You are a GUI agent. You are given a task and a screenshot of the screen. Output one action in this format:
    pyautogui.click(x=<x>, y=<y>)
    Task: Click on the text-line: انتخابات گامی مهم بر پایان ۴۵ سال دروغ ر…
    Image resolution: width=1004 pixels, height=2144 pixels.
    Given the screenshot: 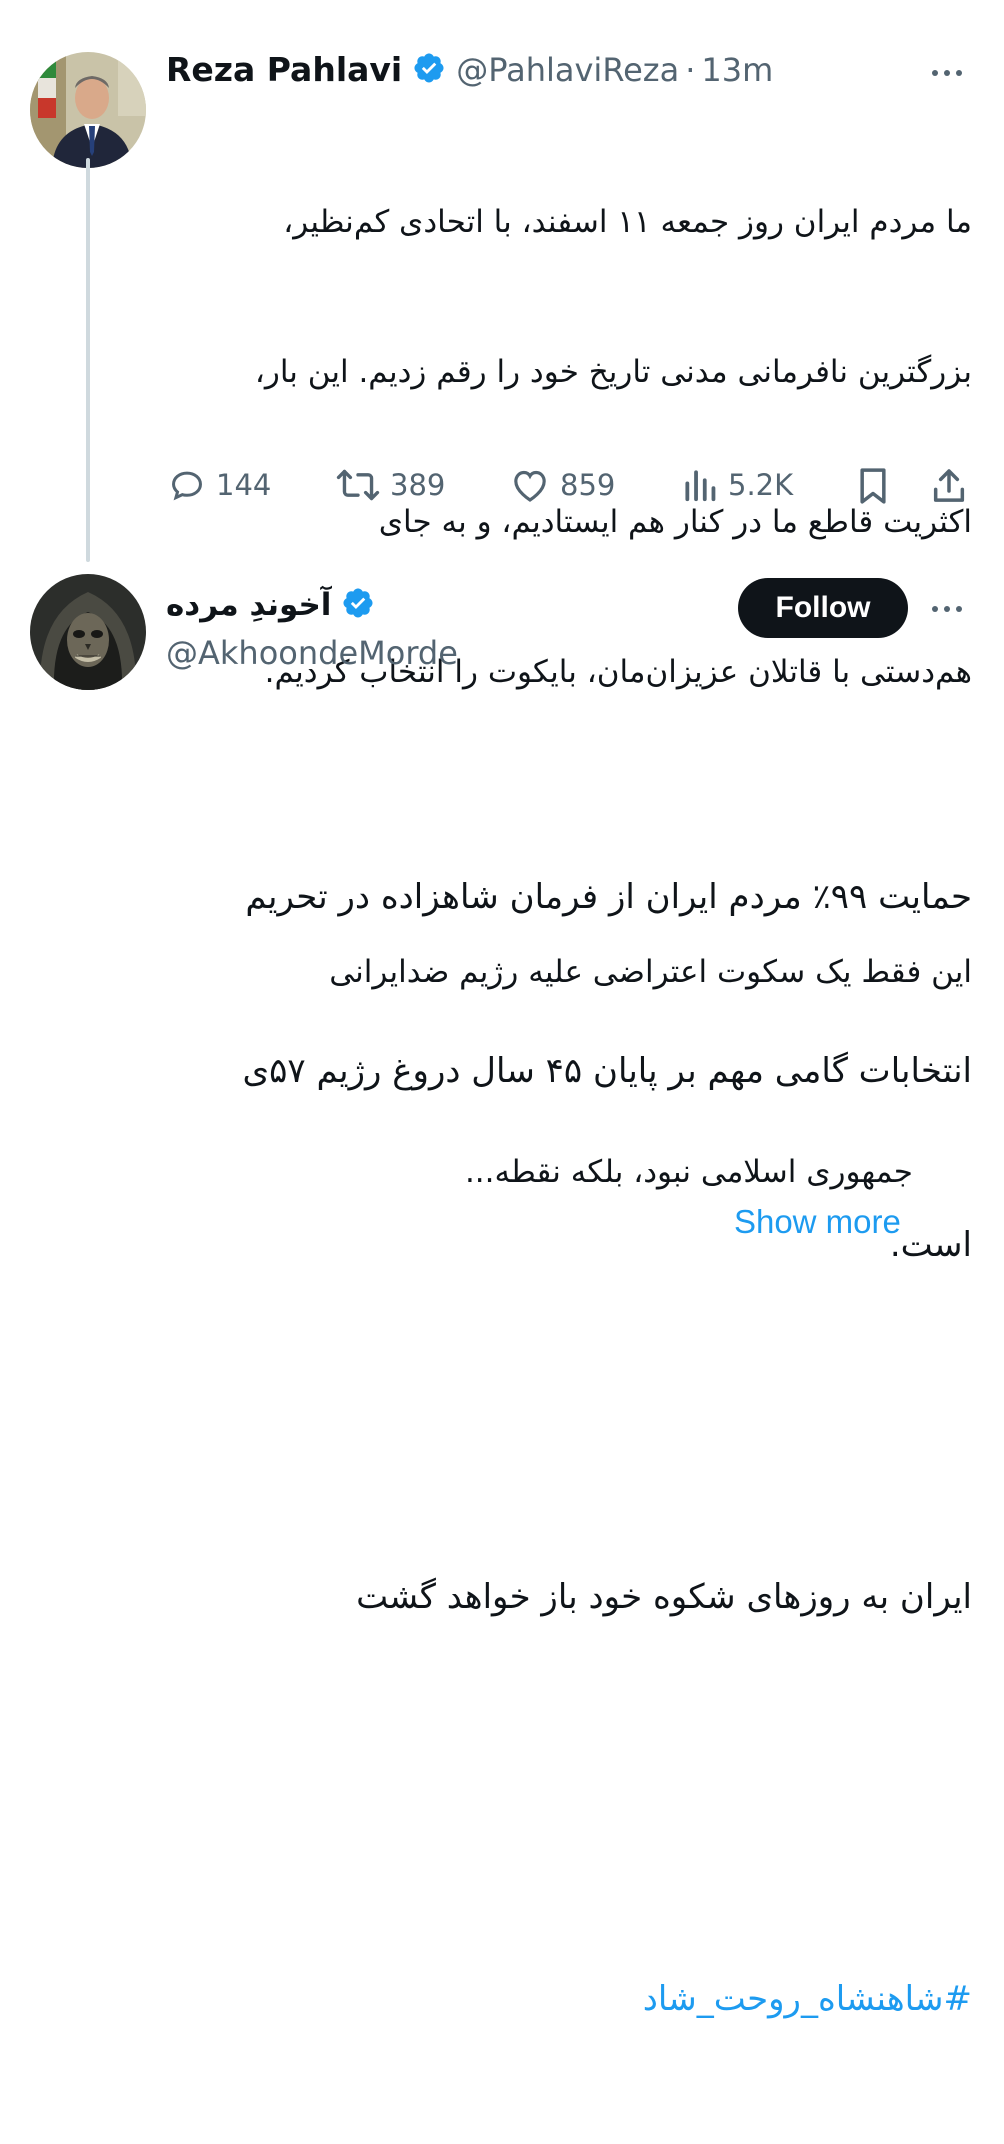 What is the action you would take?
    pyautogui.click(x=607, y=1071)
    